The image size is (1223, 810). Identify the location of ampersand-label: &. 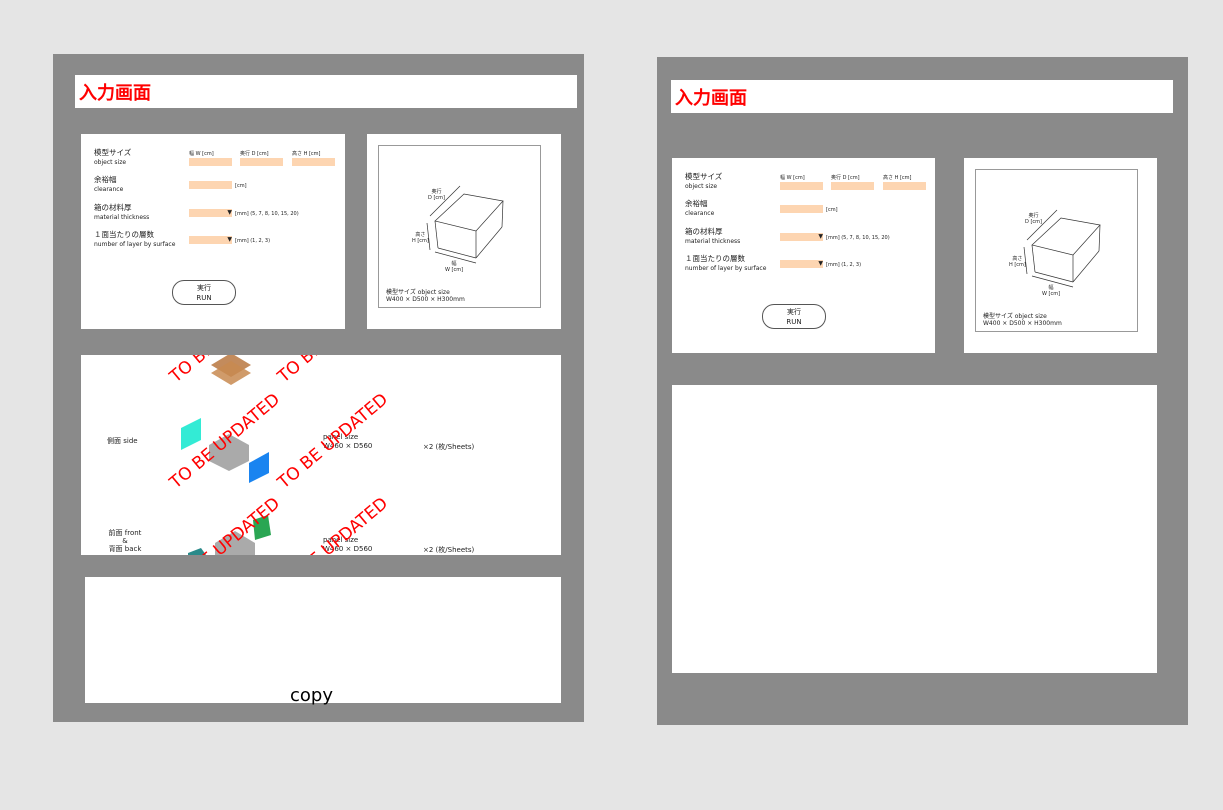
(125, 541).